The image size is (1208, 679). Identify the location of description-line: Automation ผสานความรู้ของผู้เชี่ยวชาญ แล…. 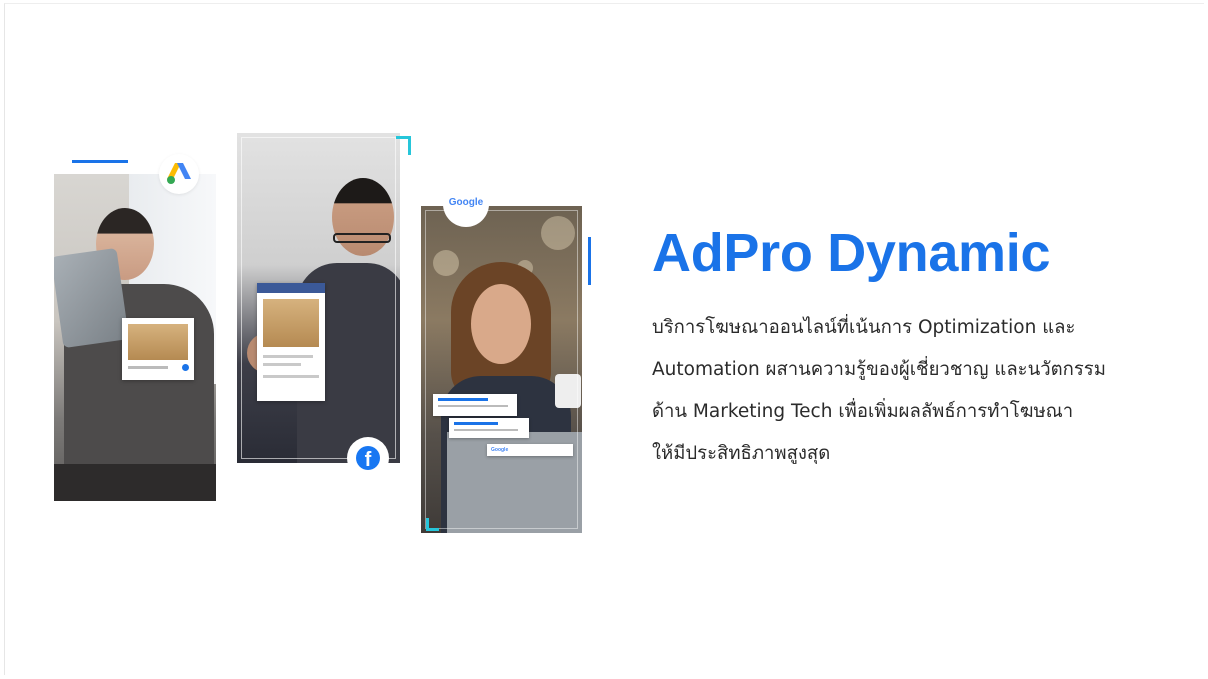
(879, 369).